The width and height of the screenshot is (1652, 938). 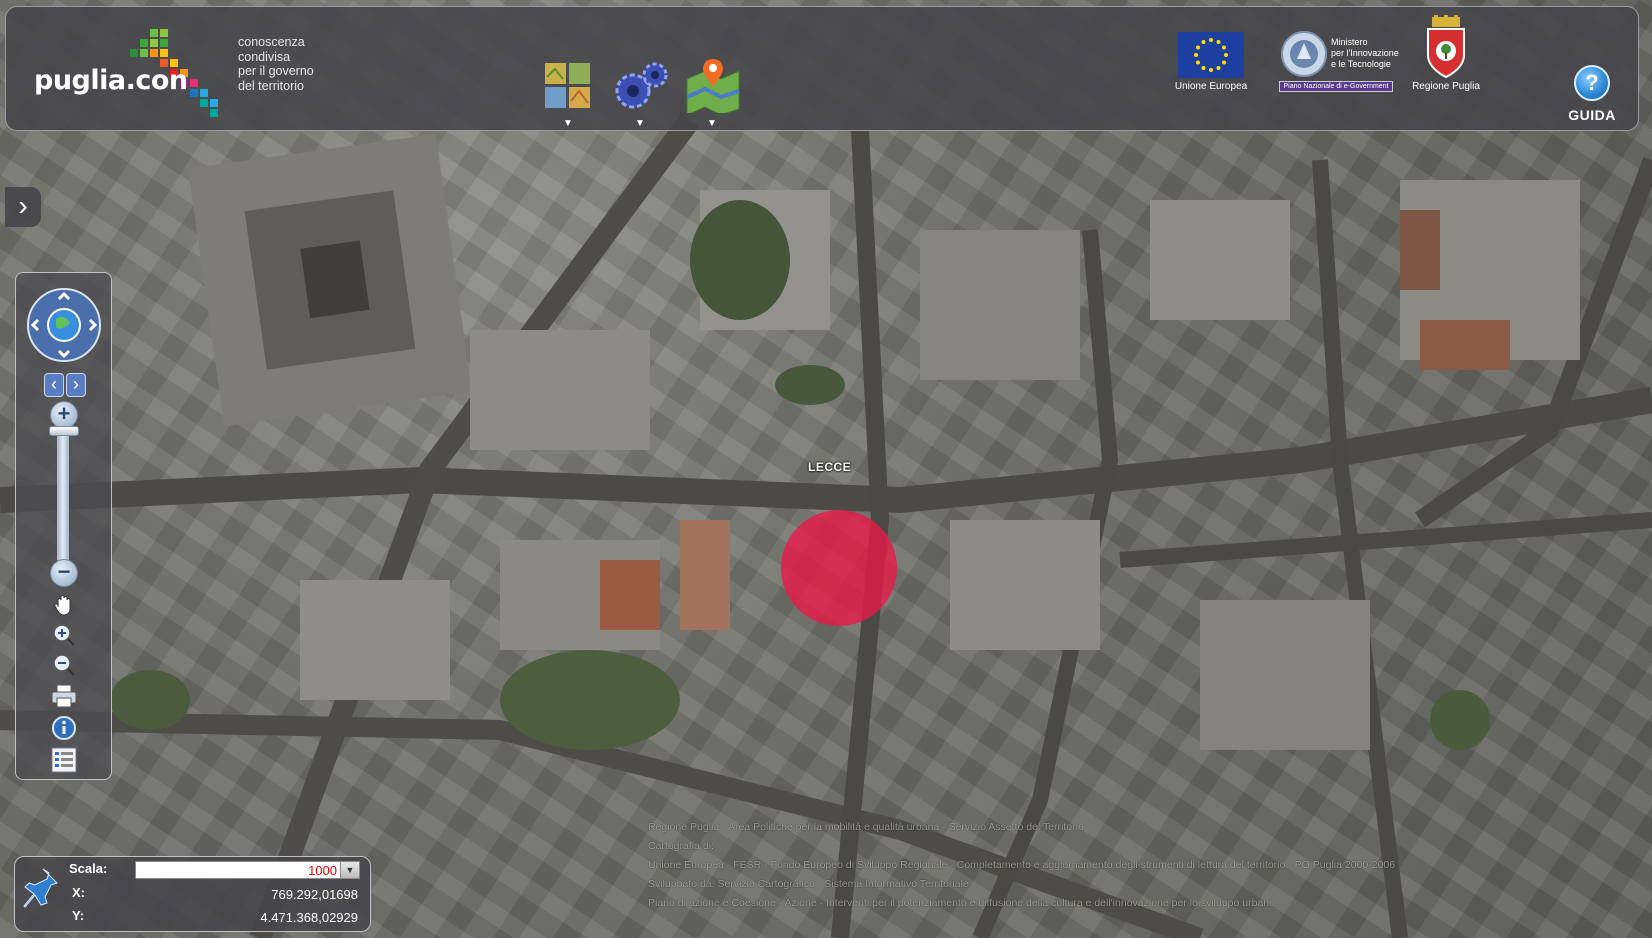 I want to click on pan-hand-icon, so click(x=62, y=605).